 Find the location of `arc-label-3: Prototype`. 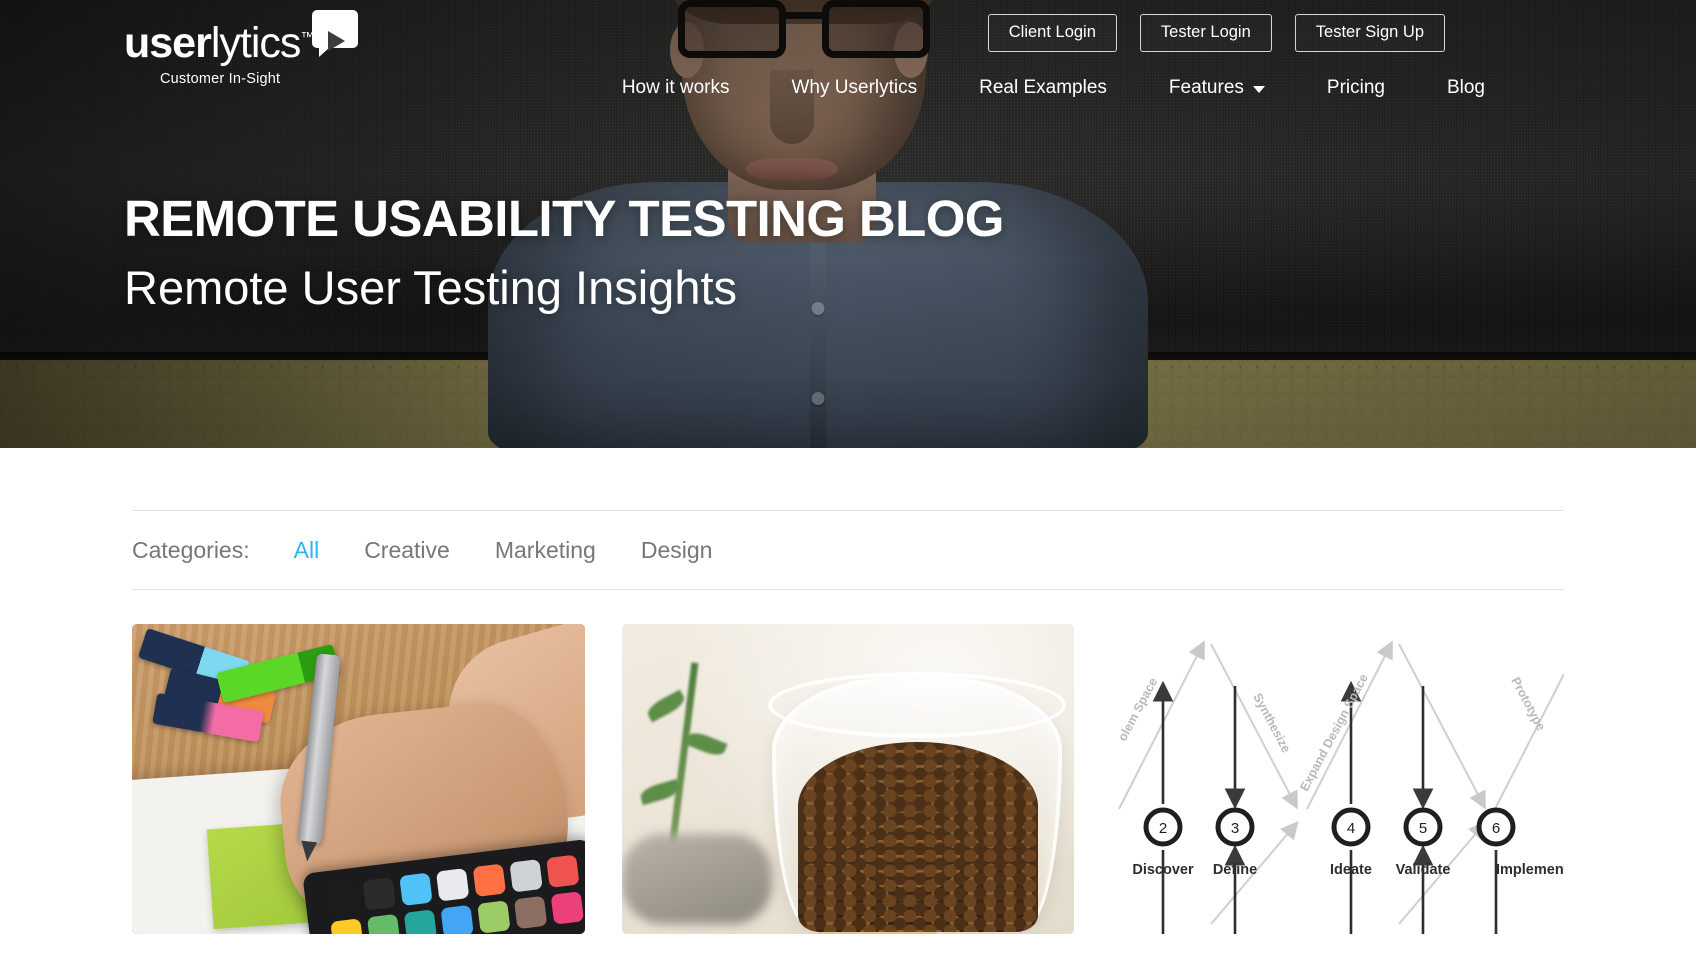

arc-label-3: Prototype is located at coordinates (1529, 704).